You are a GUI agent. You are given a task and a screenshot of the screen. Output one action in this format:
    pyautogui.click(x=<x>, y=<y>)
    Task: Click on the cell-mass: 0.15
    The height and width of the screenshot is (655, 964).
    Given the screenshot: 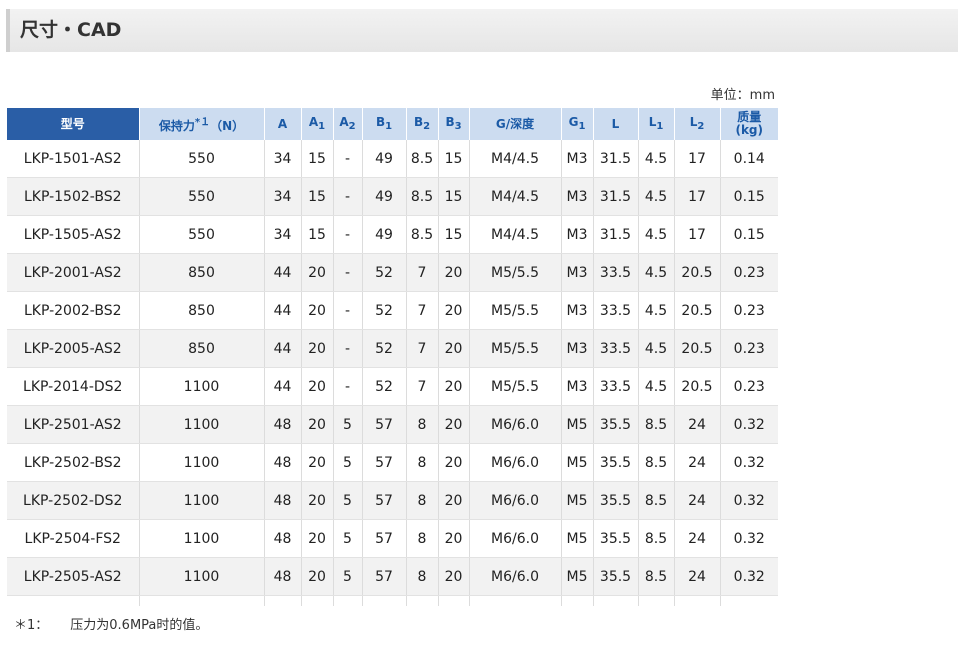 What is the action you would take?
    pyautogui.click(x=749, y=196)
    